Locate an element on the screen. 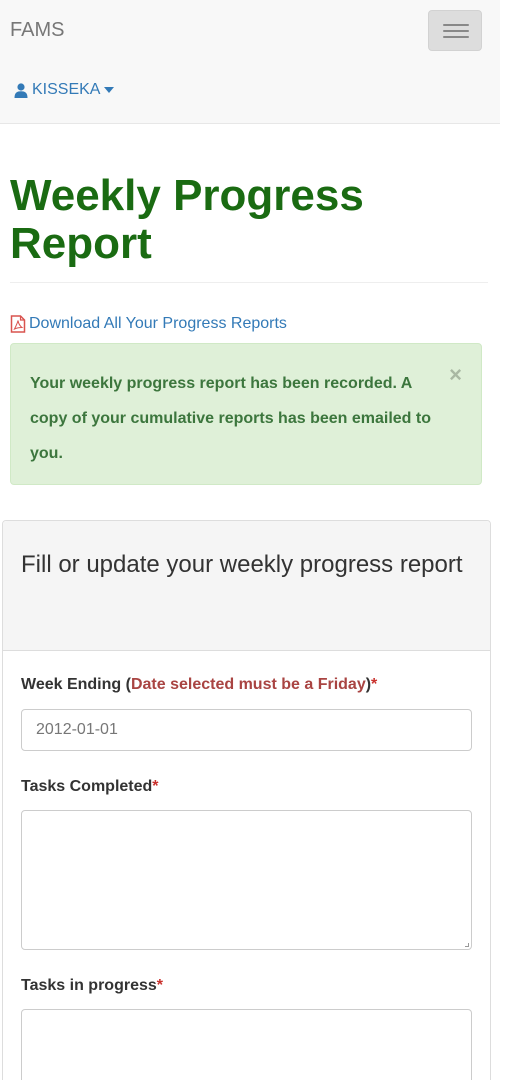 The height and width of the screenshot is (1080, 508). close-icon: × is located at coordinates (455, 375).